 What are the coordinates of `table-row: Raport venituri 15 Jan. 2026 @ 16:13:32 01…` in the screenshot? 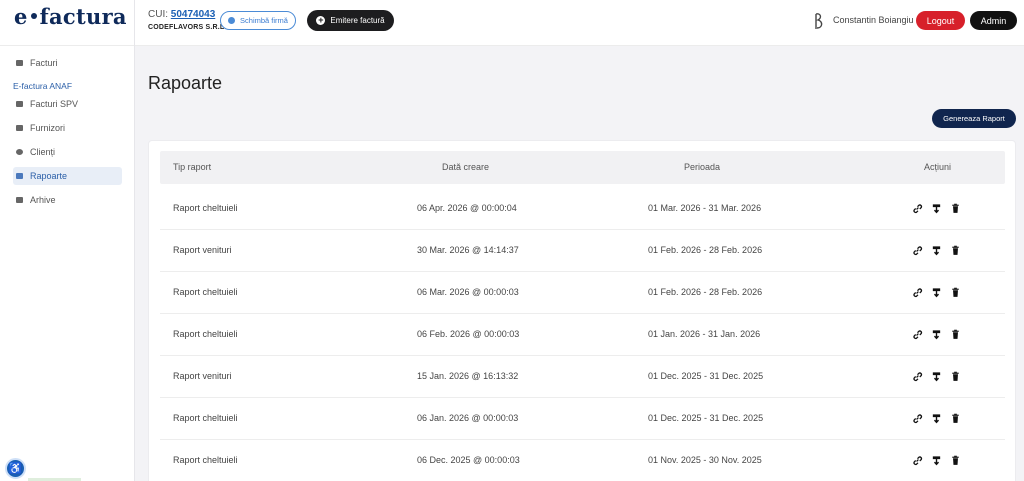 It's located at (582, 377).